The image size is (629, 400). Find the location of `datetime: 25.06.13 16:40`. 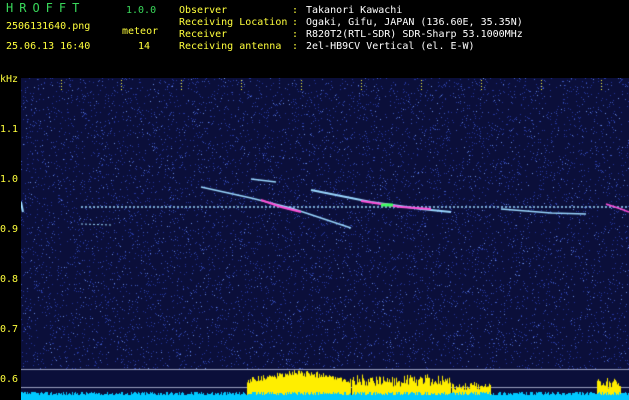

datetime: 25.06.13 16:40 is located at coordinates (48, 46).